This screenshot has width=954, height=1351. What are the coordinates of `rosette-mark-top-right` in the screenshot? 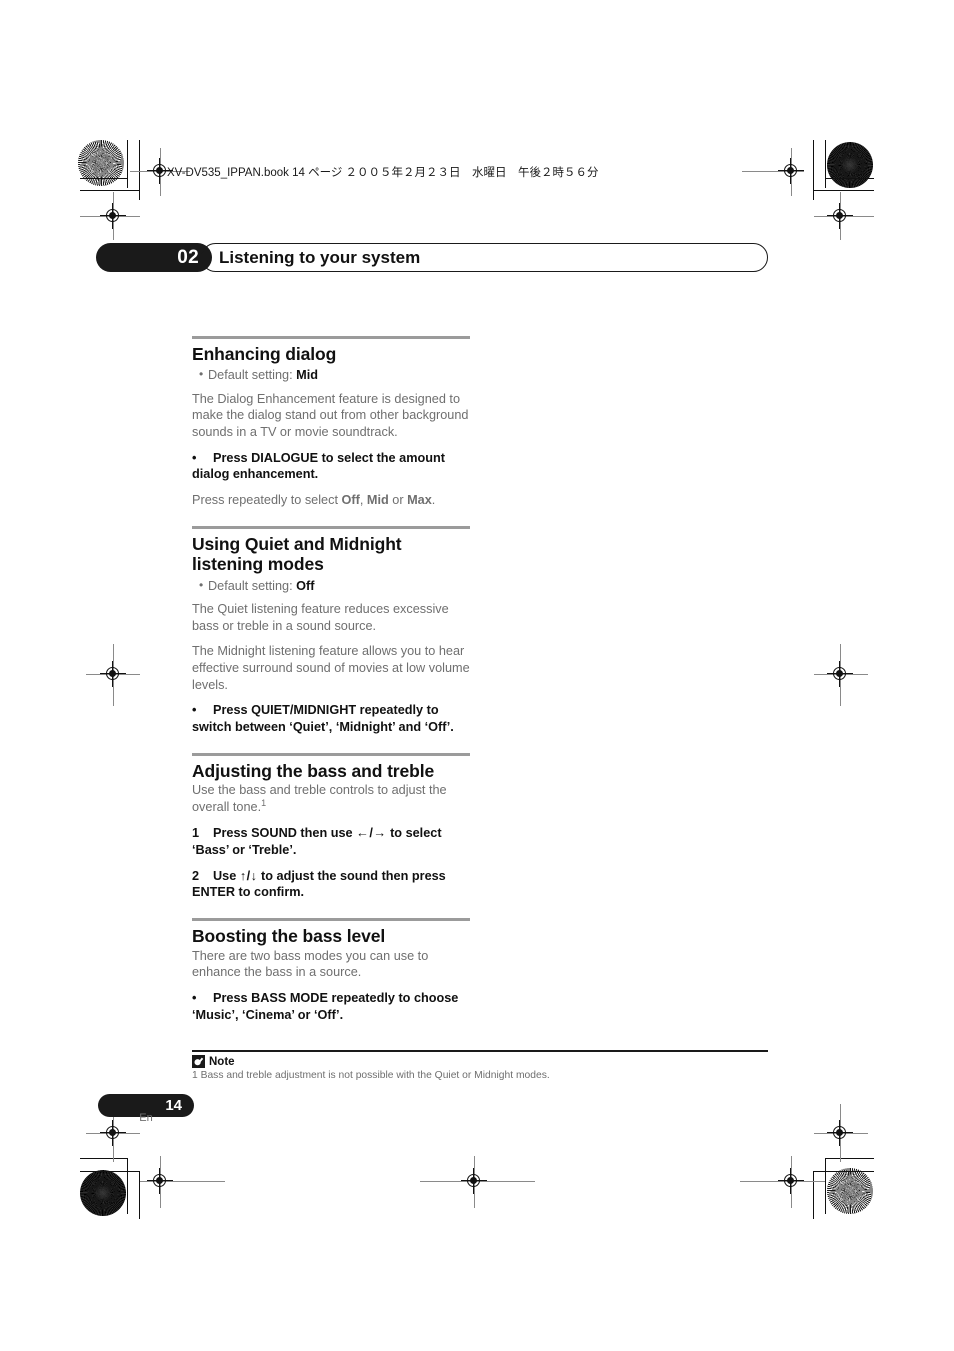 It's located at (850, 165).